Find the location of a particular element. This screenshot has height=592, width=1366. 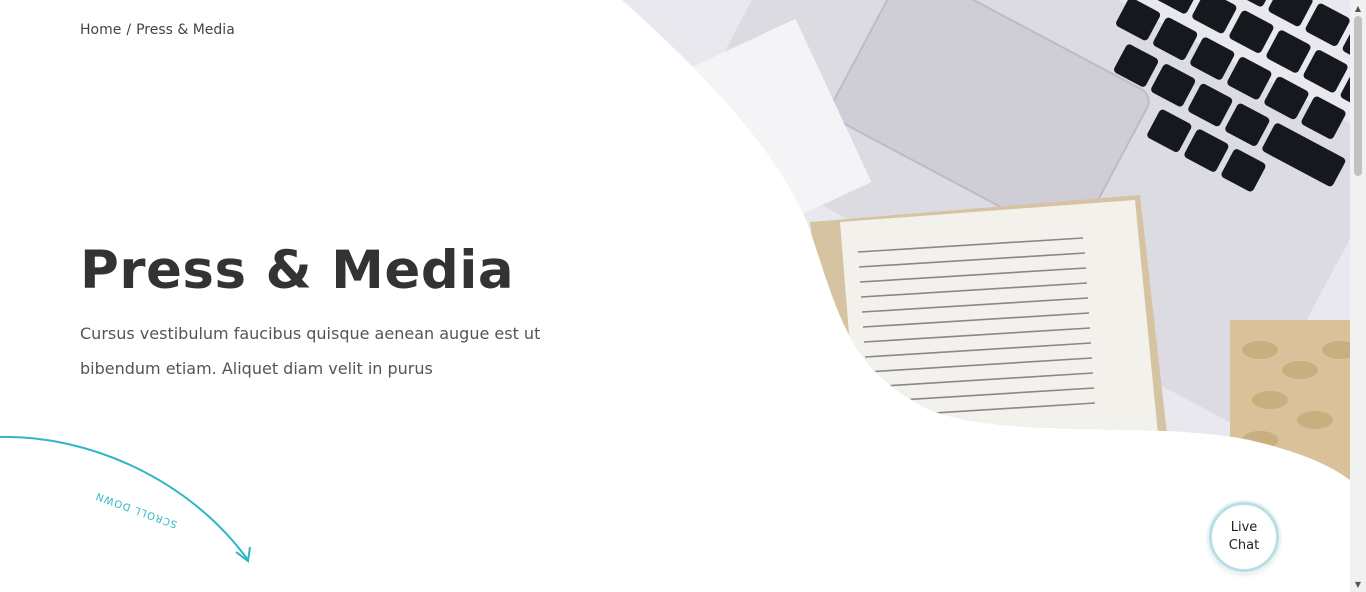

curved-arrow-icon is located at coordinates (124, 498).